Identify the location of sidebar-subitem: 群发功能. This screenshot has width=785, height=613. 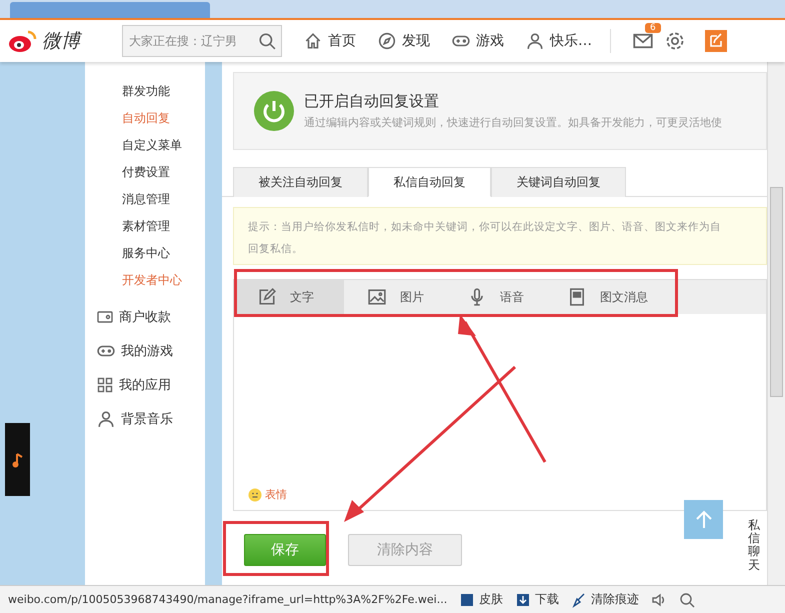
(145, 91).